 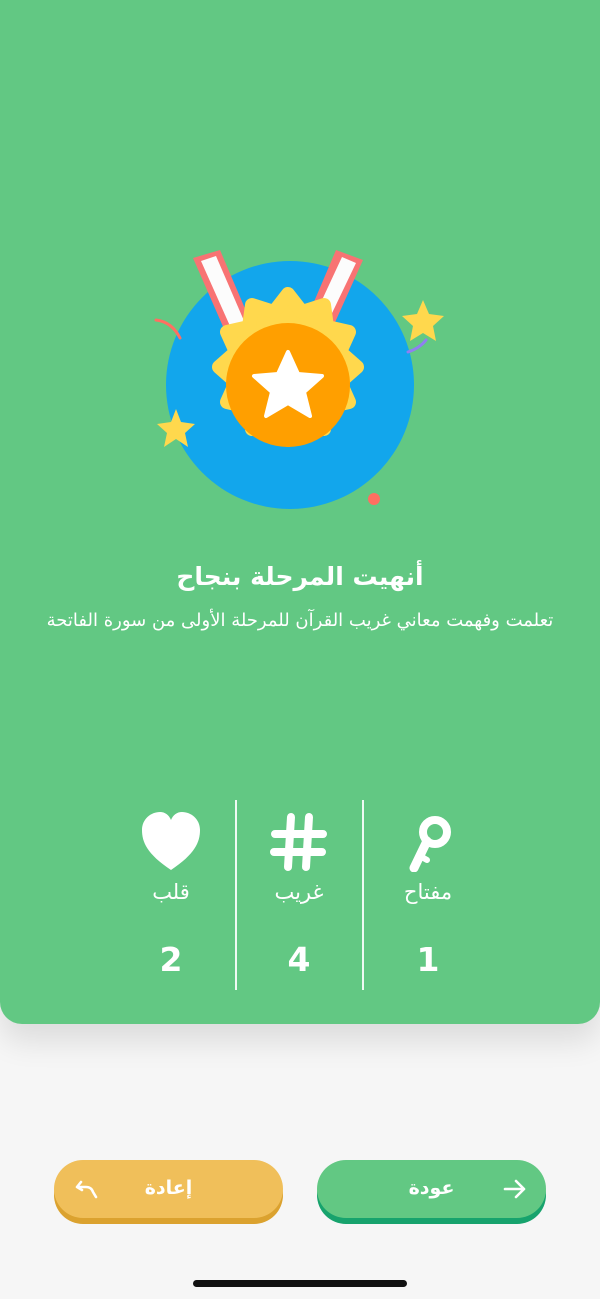 What do you see at coordinates (299, 379) in the screenshot?
I see `medal-icon` at bounding box center [299, 379].